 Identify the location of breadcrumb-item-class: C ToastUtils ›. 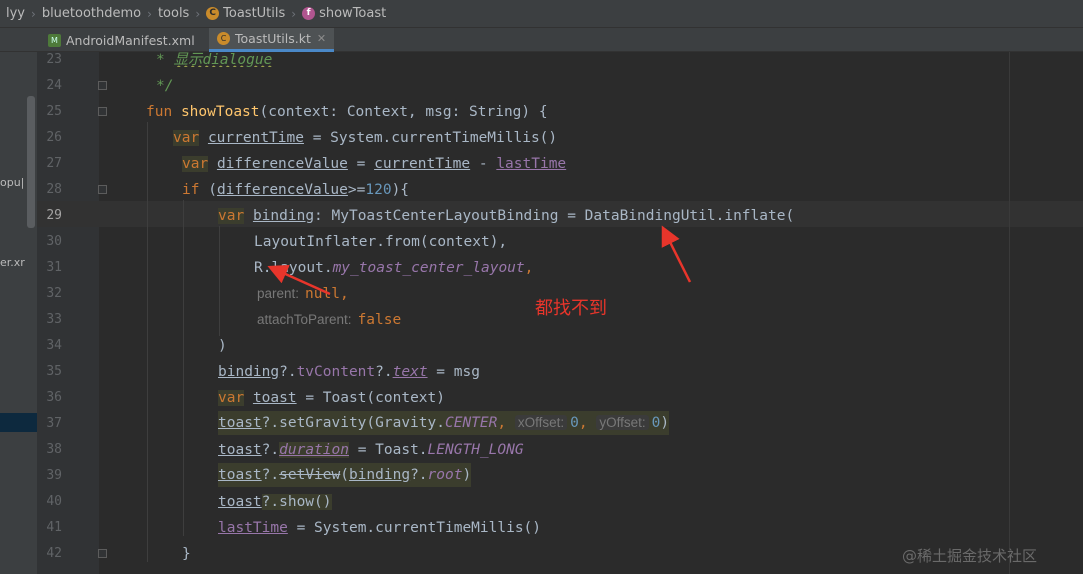
(254, 13).